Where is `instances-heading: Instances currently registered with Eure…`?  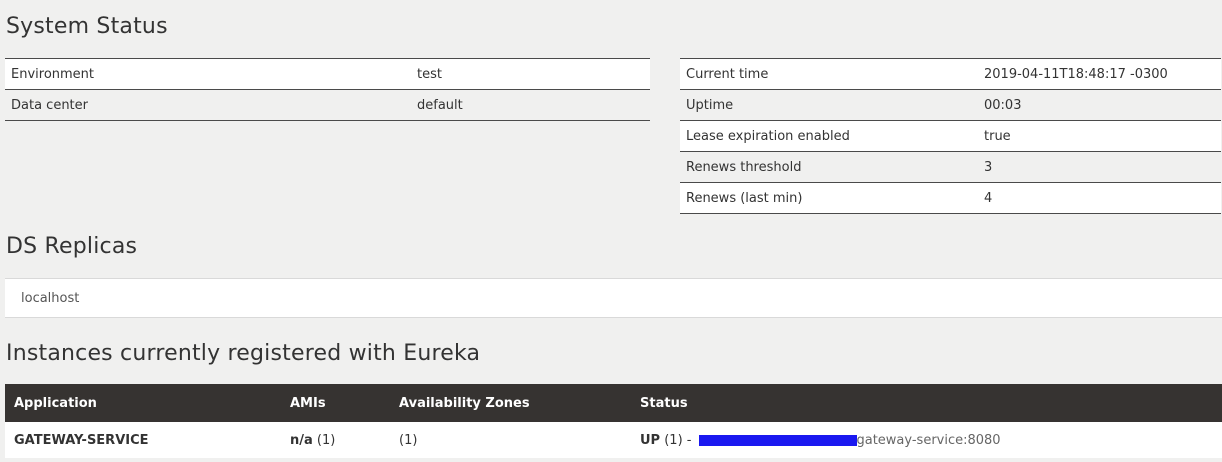
instances-heading: Instances currently registered with Eure… is located at coordinates (243, 353).